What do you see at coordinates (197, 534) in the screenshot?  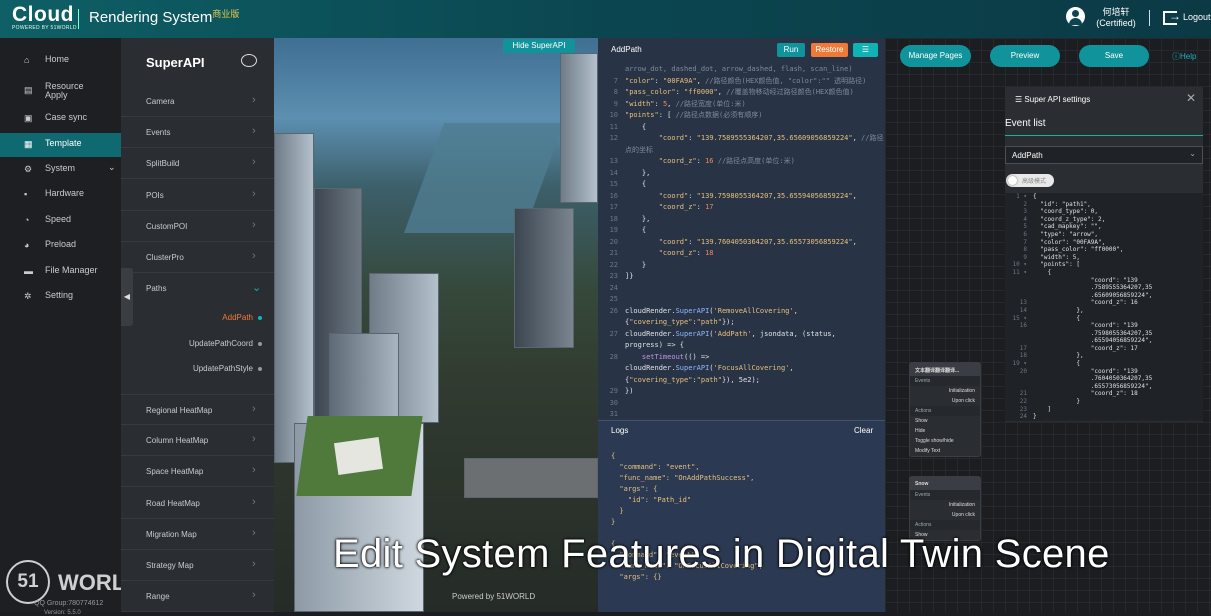 I see `api-item-migration-map: Migration Map ›` at bounding box center [197, 534].